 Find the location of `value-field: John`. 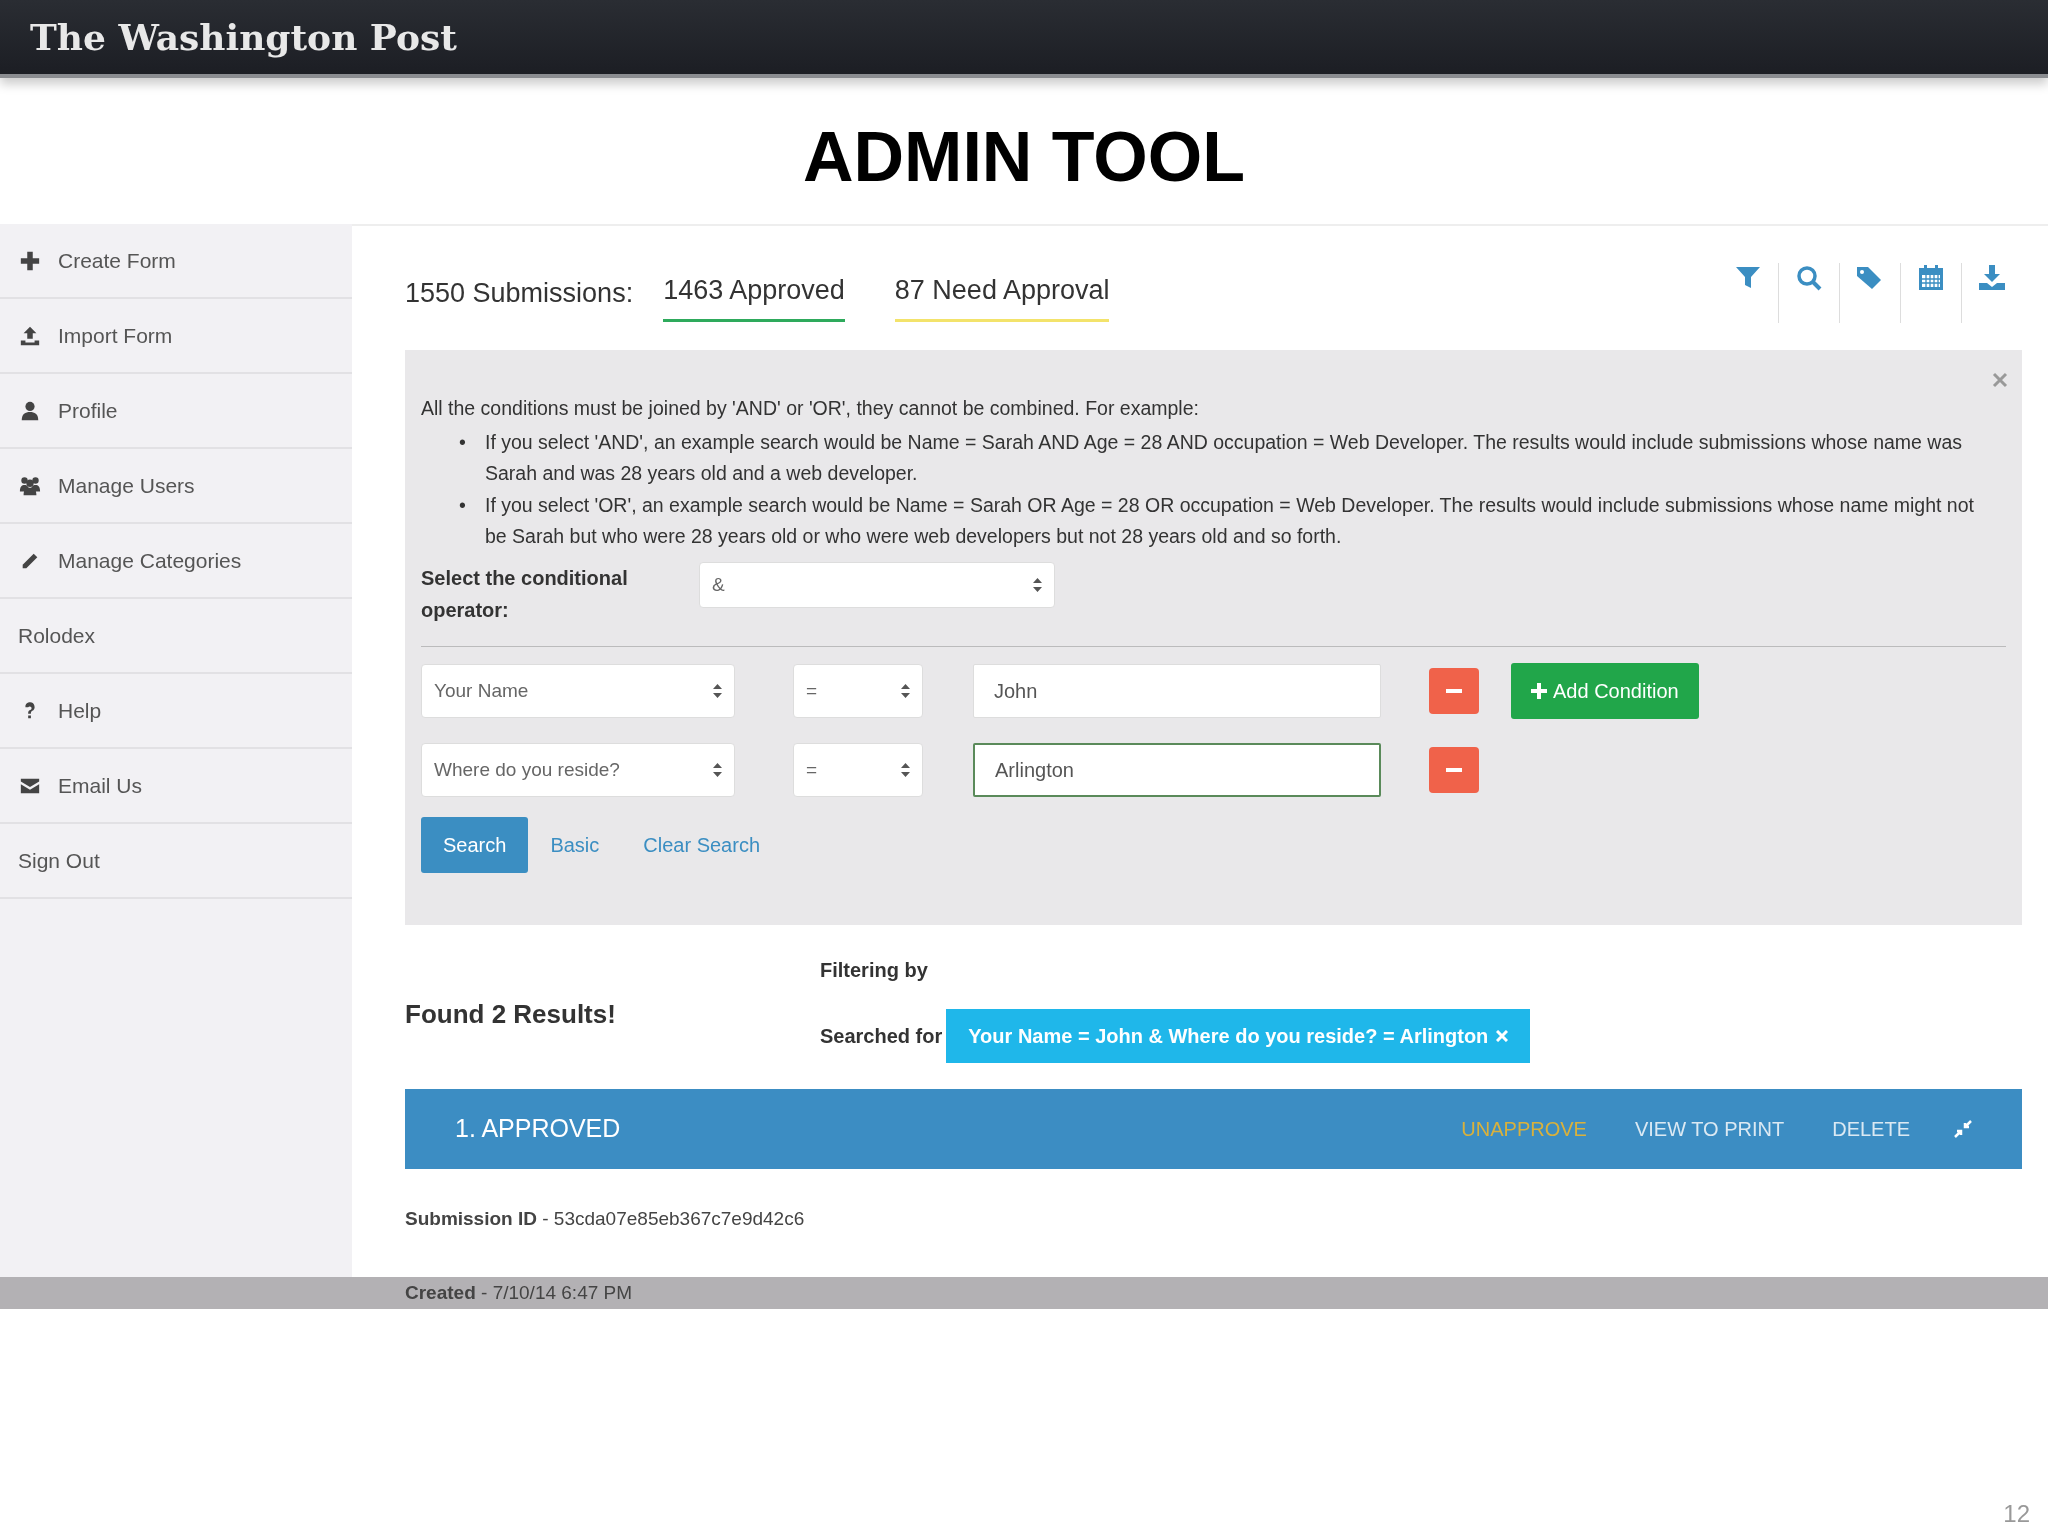

value-field: John is located at coordinates (1177, 691).